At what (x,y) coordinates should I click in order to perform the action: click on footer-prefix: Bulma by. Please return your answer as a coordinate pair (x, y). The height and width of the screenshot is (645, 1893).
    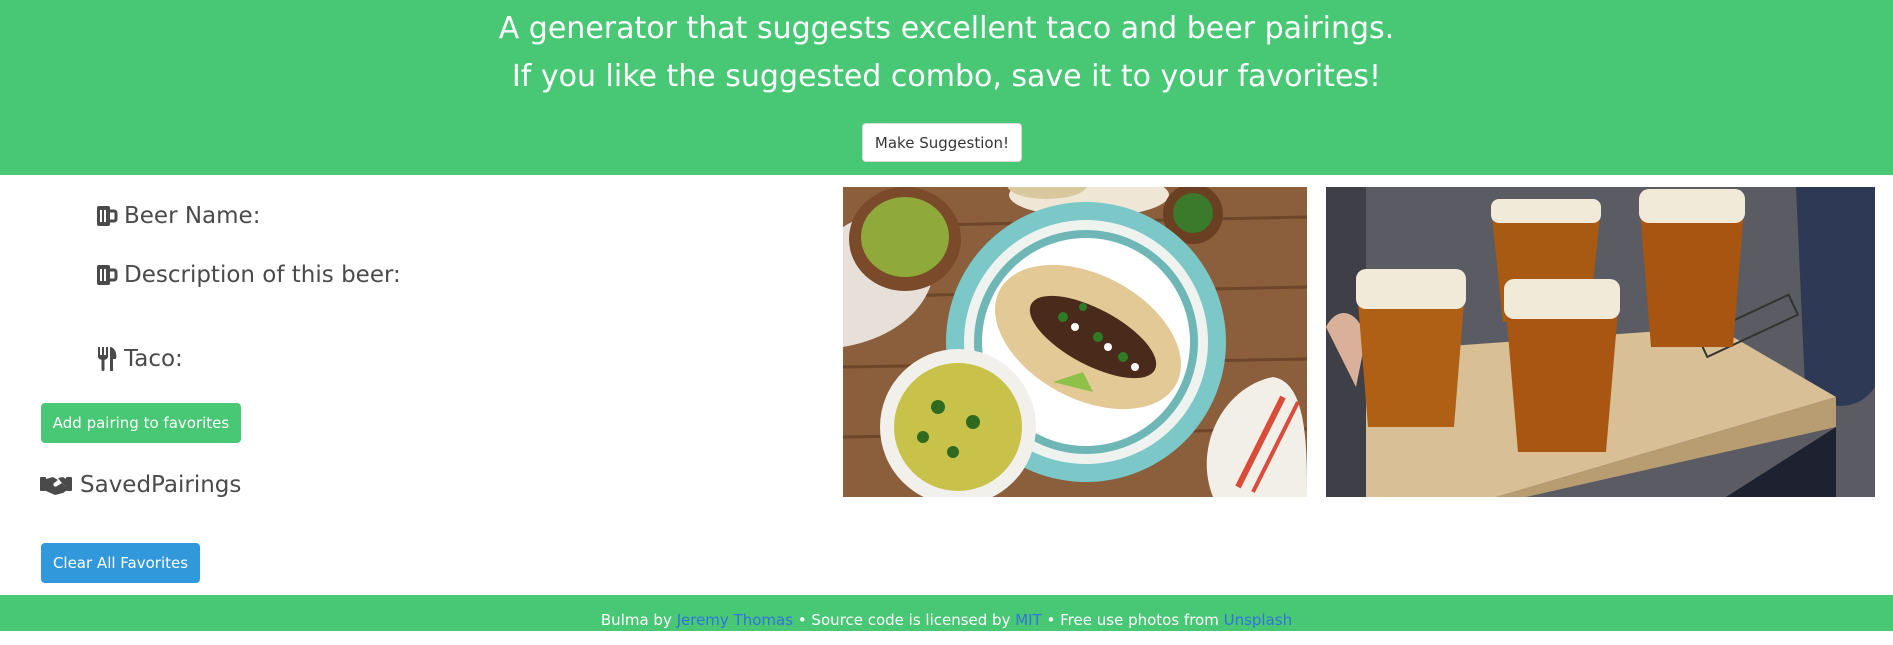
    Looking at the image, I should click on (638, 620).